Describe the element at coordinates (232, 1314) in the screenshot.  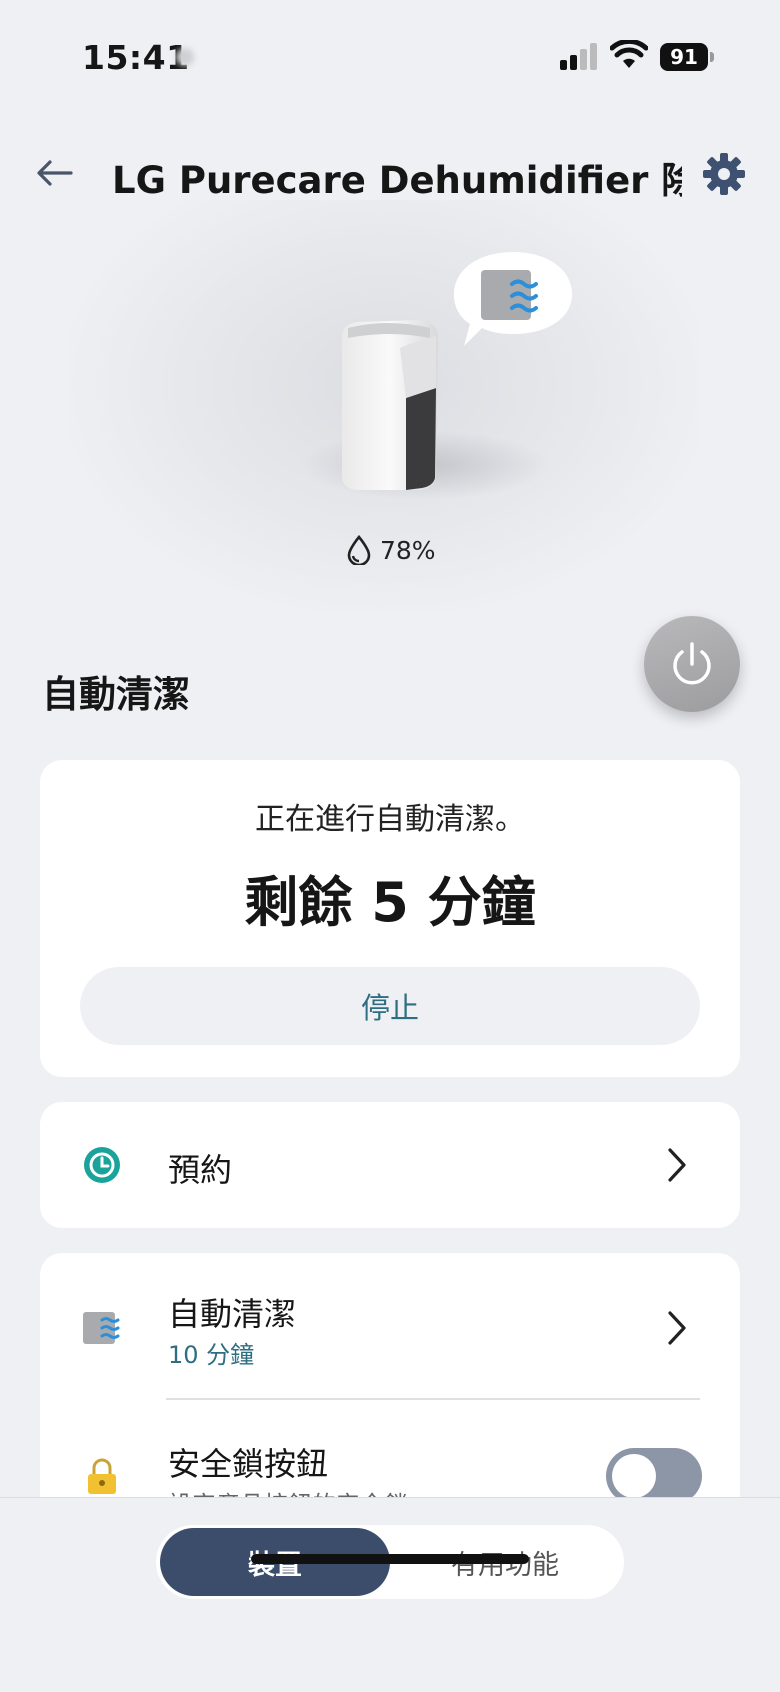
I see `auto-clean-label: 自動清潔` at that location.